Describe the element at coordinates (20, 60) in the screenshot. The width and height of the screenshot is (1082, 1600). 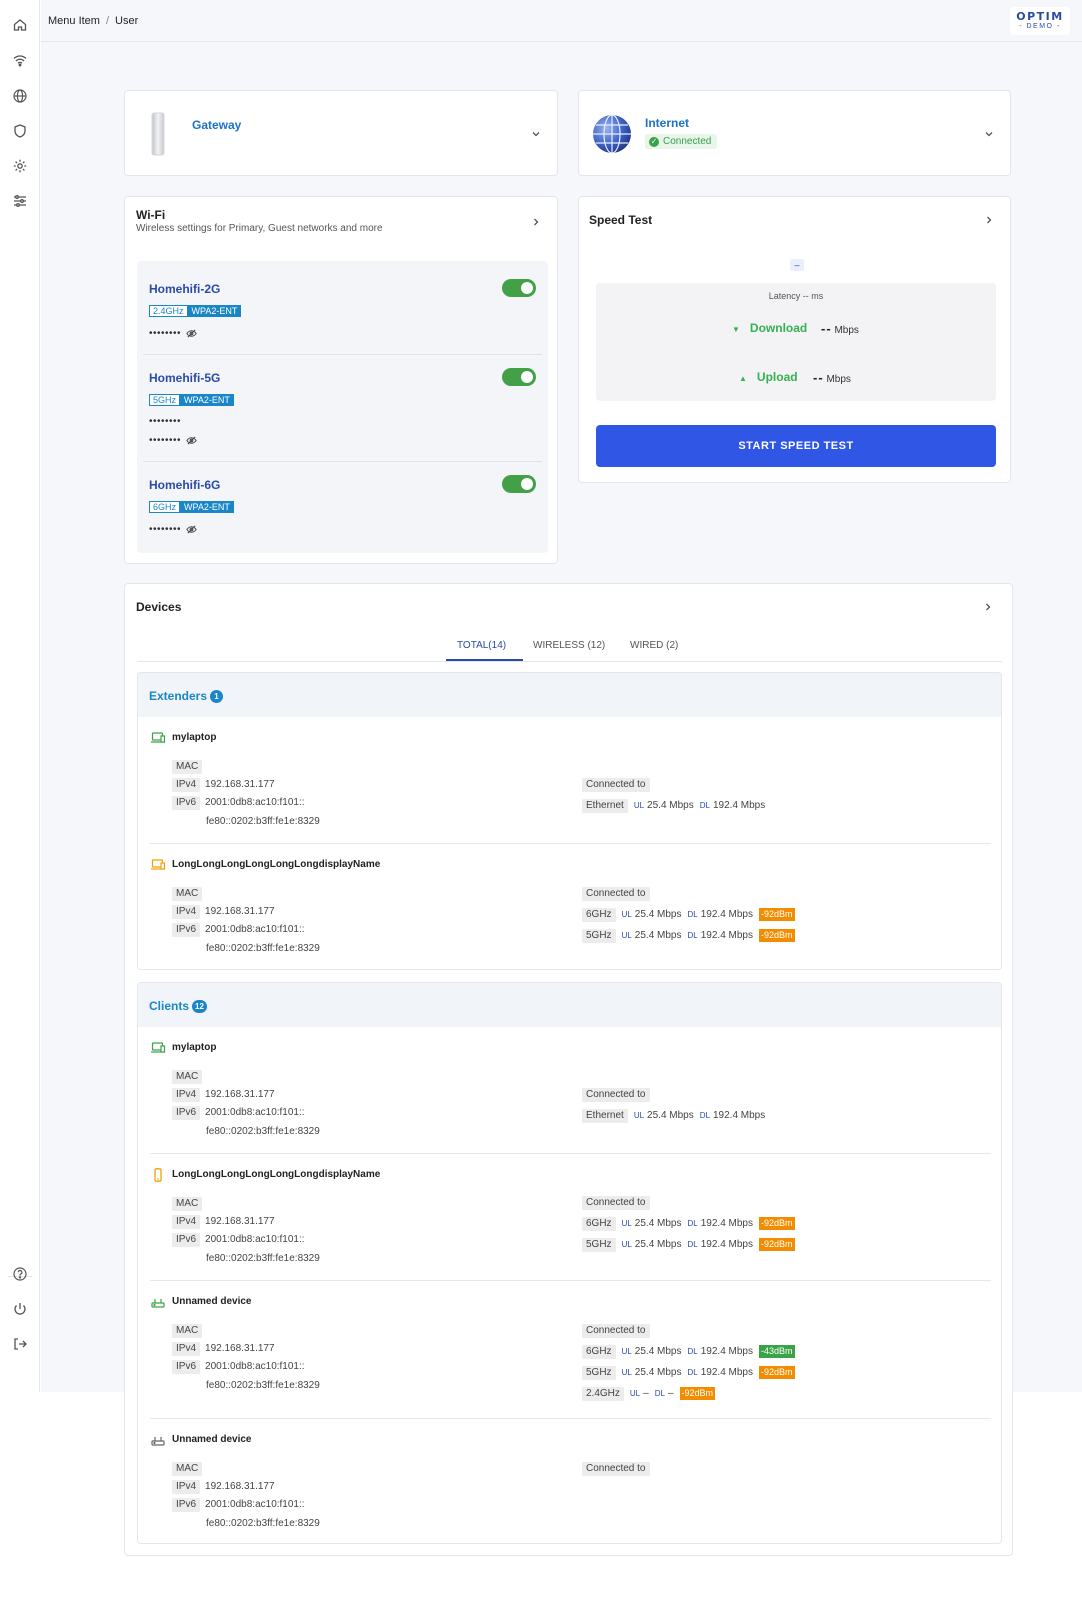
I see `wifi-icon` at that location.